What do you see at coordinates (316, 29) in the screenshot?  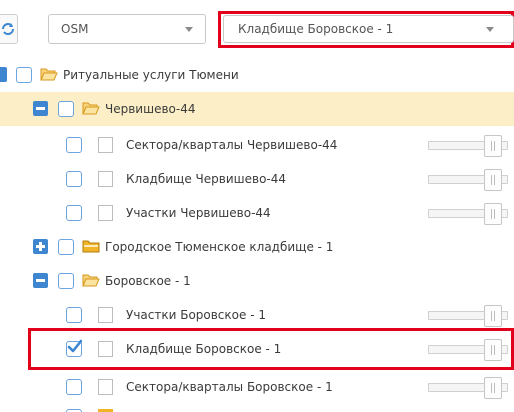 I see `cemetery-select-value: Кладбище Боровское - 1` at bounding box center [316, 29].